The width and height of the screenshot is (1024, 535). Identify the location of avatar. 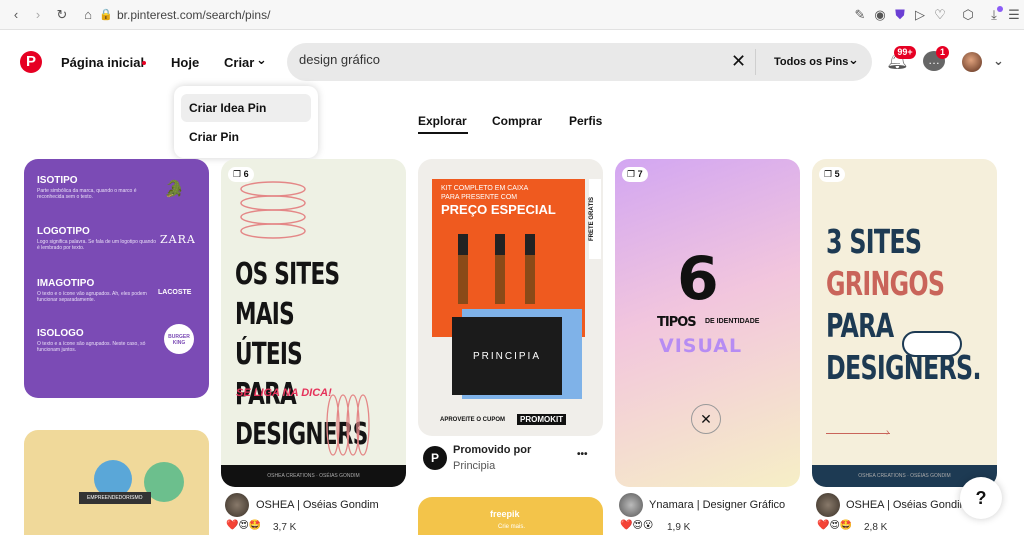
(972, 62).